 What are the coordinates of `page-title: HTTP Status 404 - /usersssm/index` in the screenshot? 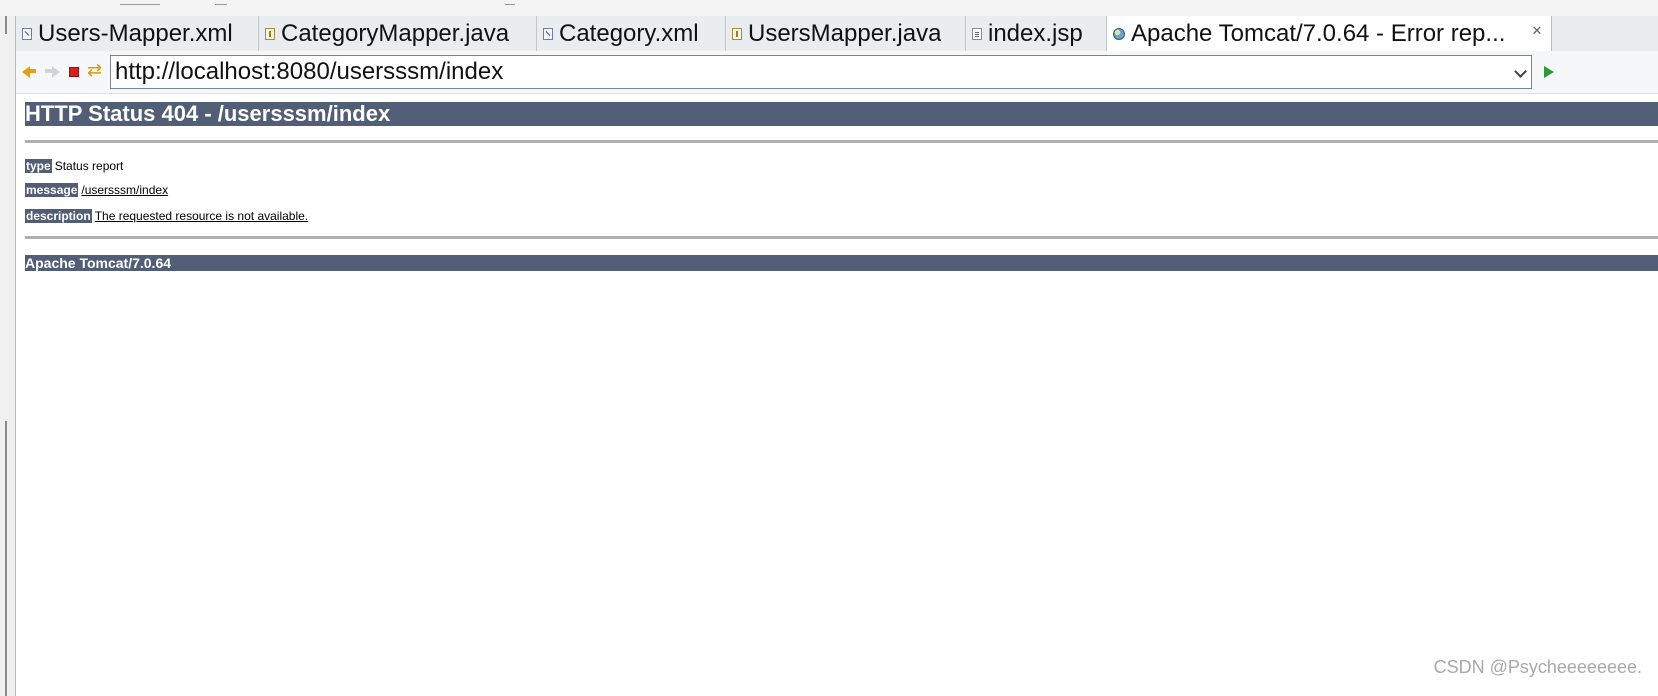 It's located at (841, 114).